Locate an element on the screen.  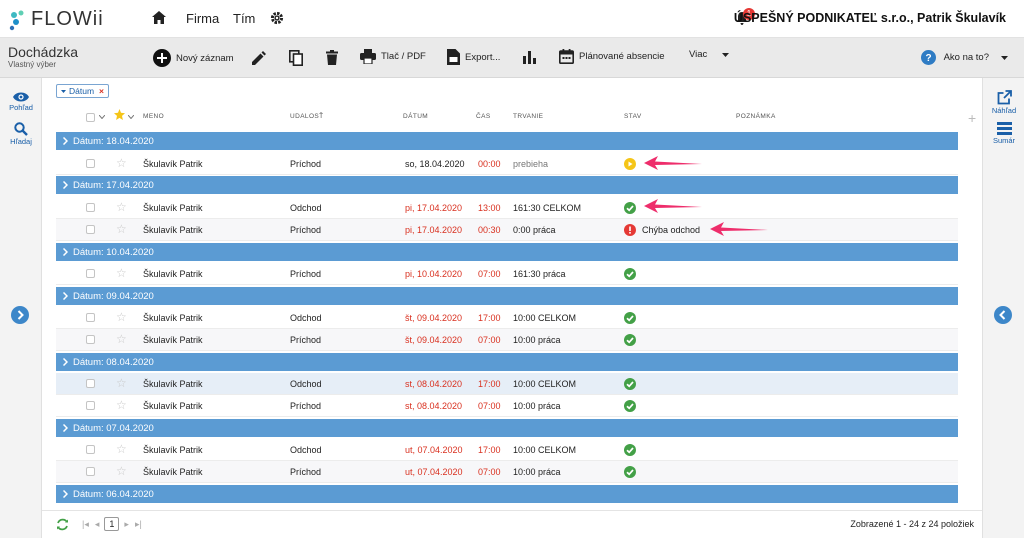
date-group-header: Dátum: 09.04.2020 is located at coordinates (507, 296).